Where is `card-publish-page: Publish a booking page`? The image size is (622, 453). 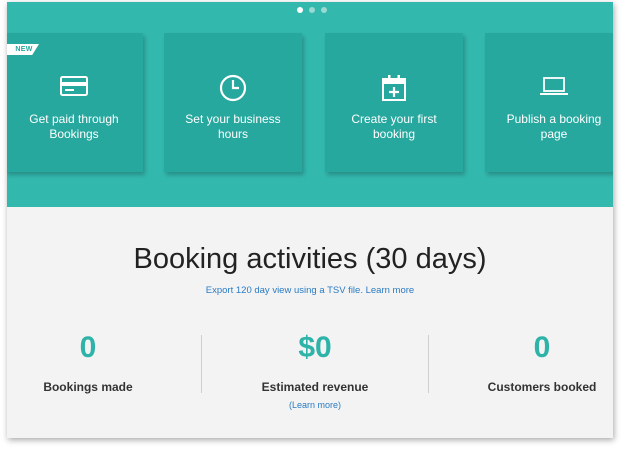
card-publish-page: Publish a booking page is located at coordinates (549, 102).